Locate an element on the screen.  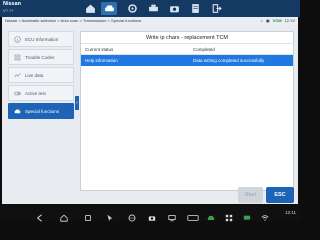
clock: 12:11 is located at coordinates (290, 212).